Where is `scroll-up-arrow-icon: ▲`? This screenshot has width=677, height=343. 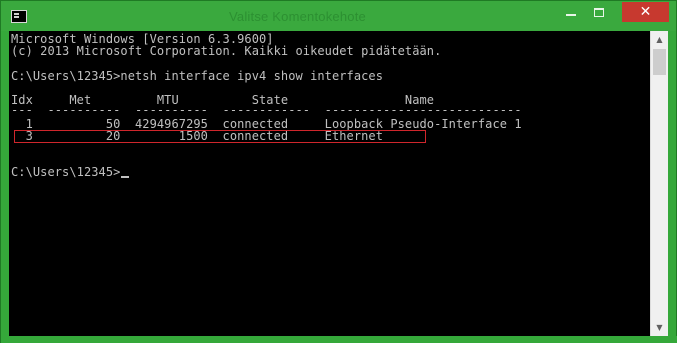
scroll-up-arrow-icon: ▲ is located at coordinates (659, 39).